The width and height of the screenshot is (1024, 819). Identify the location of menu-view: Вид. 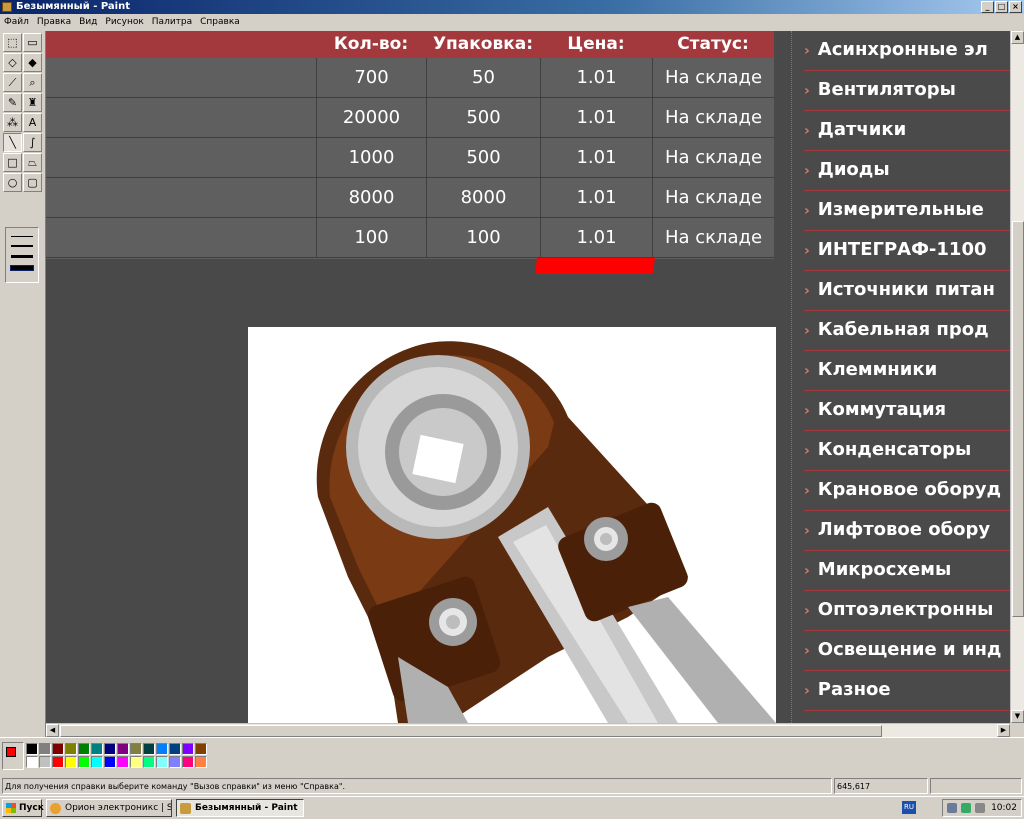
(88, 22).